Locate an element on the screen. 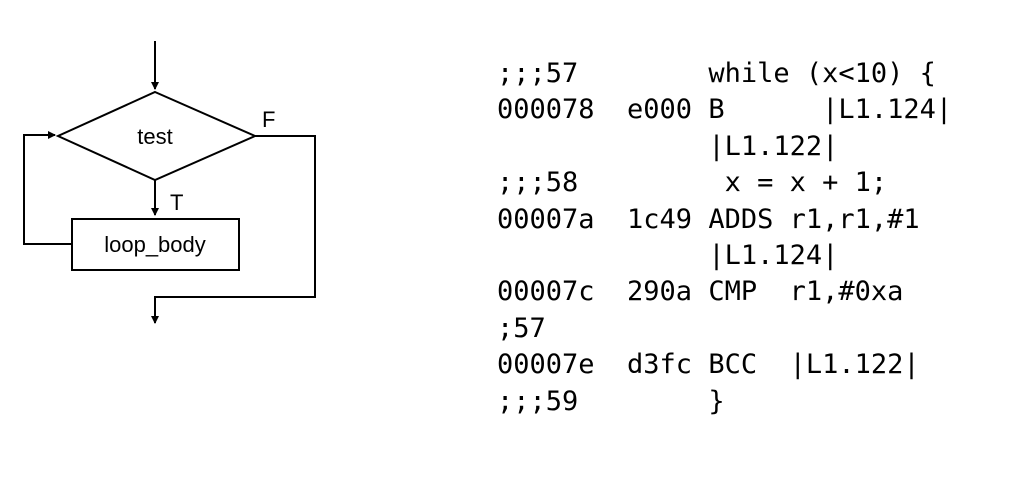 The height and width of the screenshot is (487, 1028). code-line: |L1.122| is located at coordinates (668, 146).